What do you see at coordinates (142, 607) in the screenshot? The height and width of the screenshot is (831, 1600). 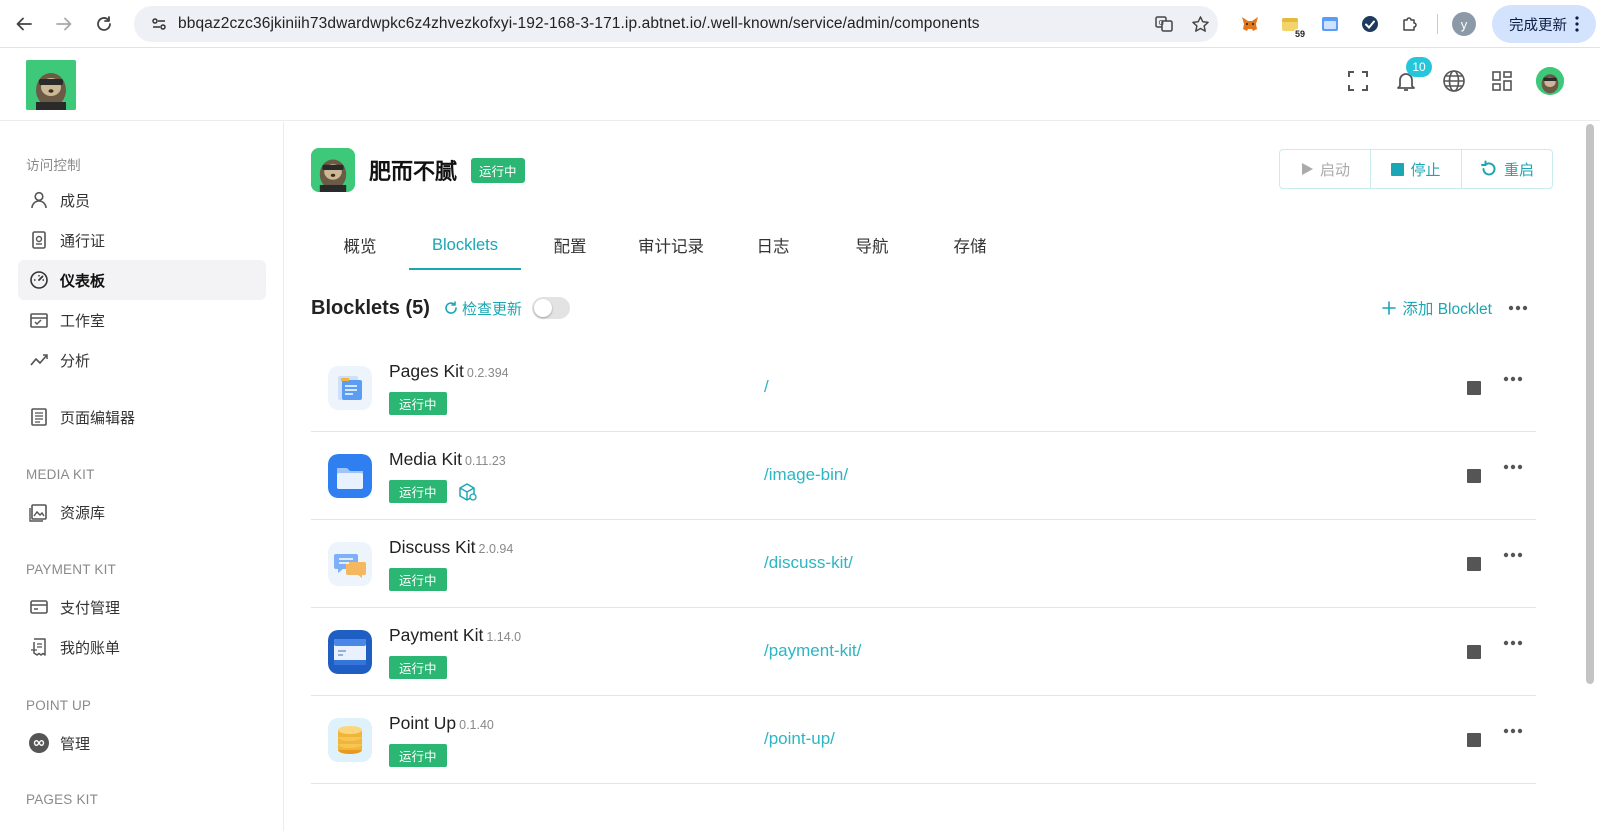 I see `sidebar-item-payment-management: 支付管理` at bounding box center [142, 607].